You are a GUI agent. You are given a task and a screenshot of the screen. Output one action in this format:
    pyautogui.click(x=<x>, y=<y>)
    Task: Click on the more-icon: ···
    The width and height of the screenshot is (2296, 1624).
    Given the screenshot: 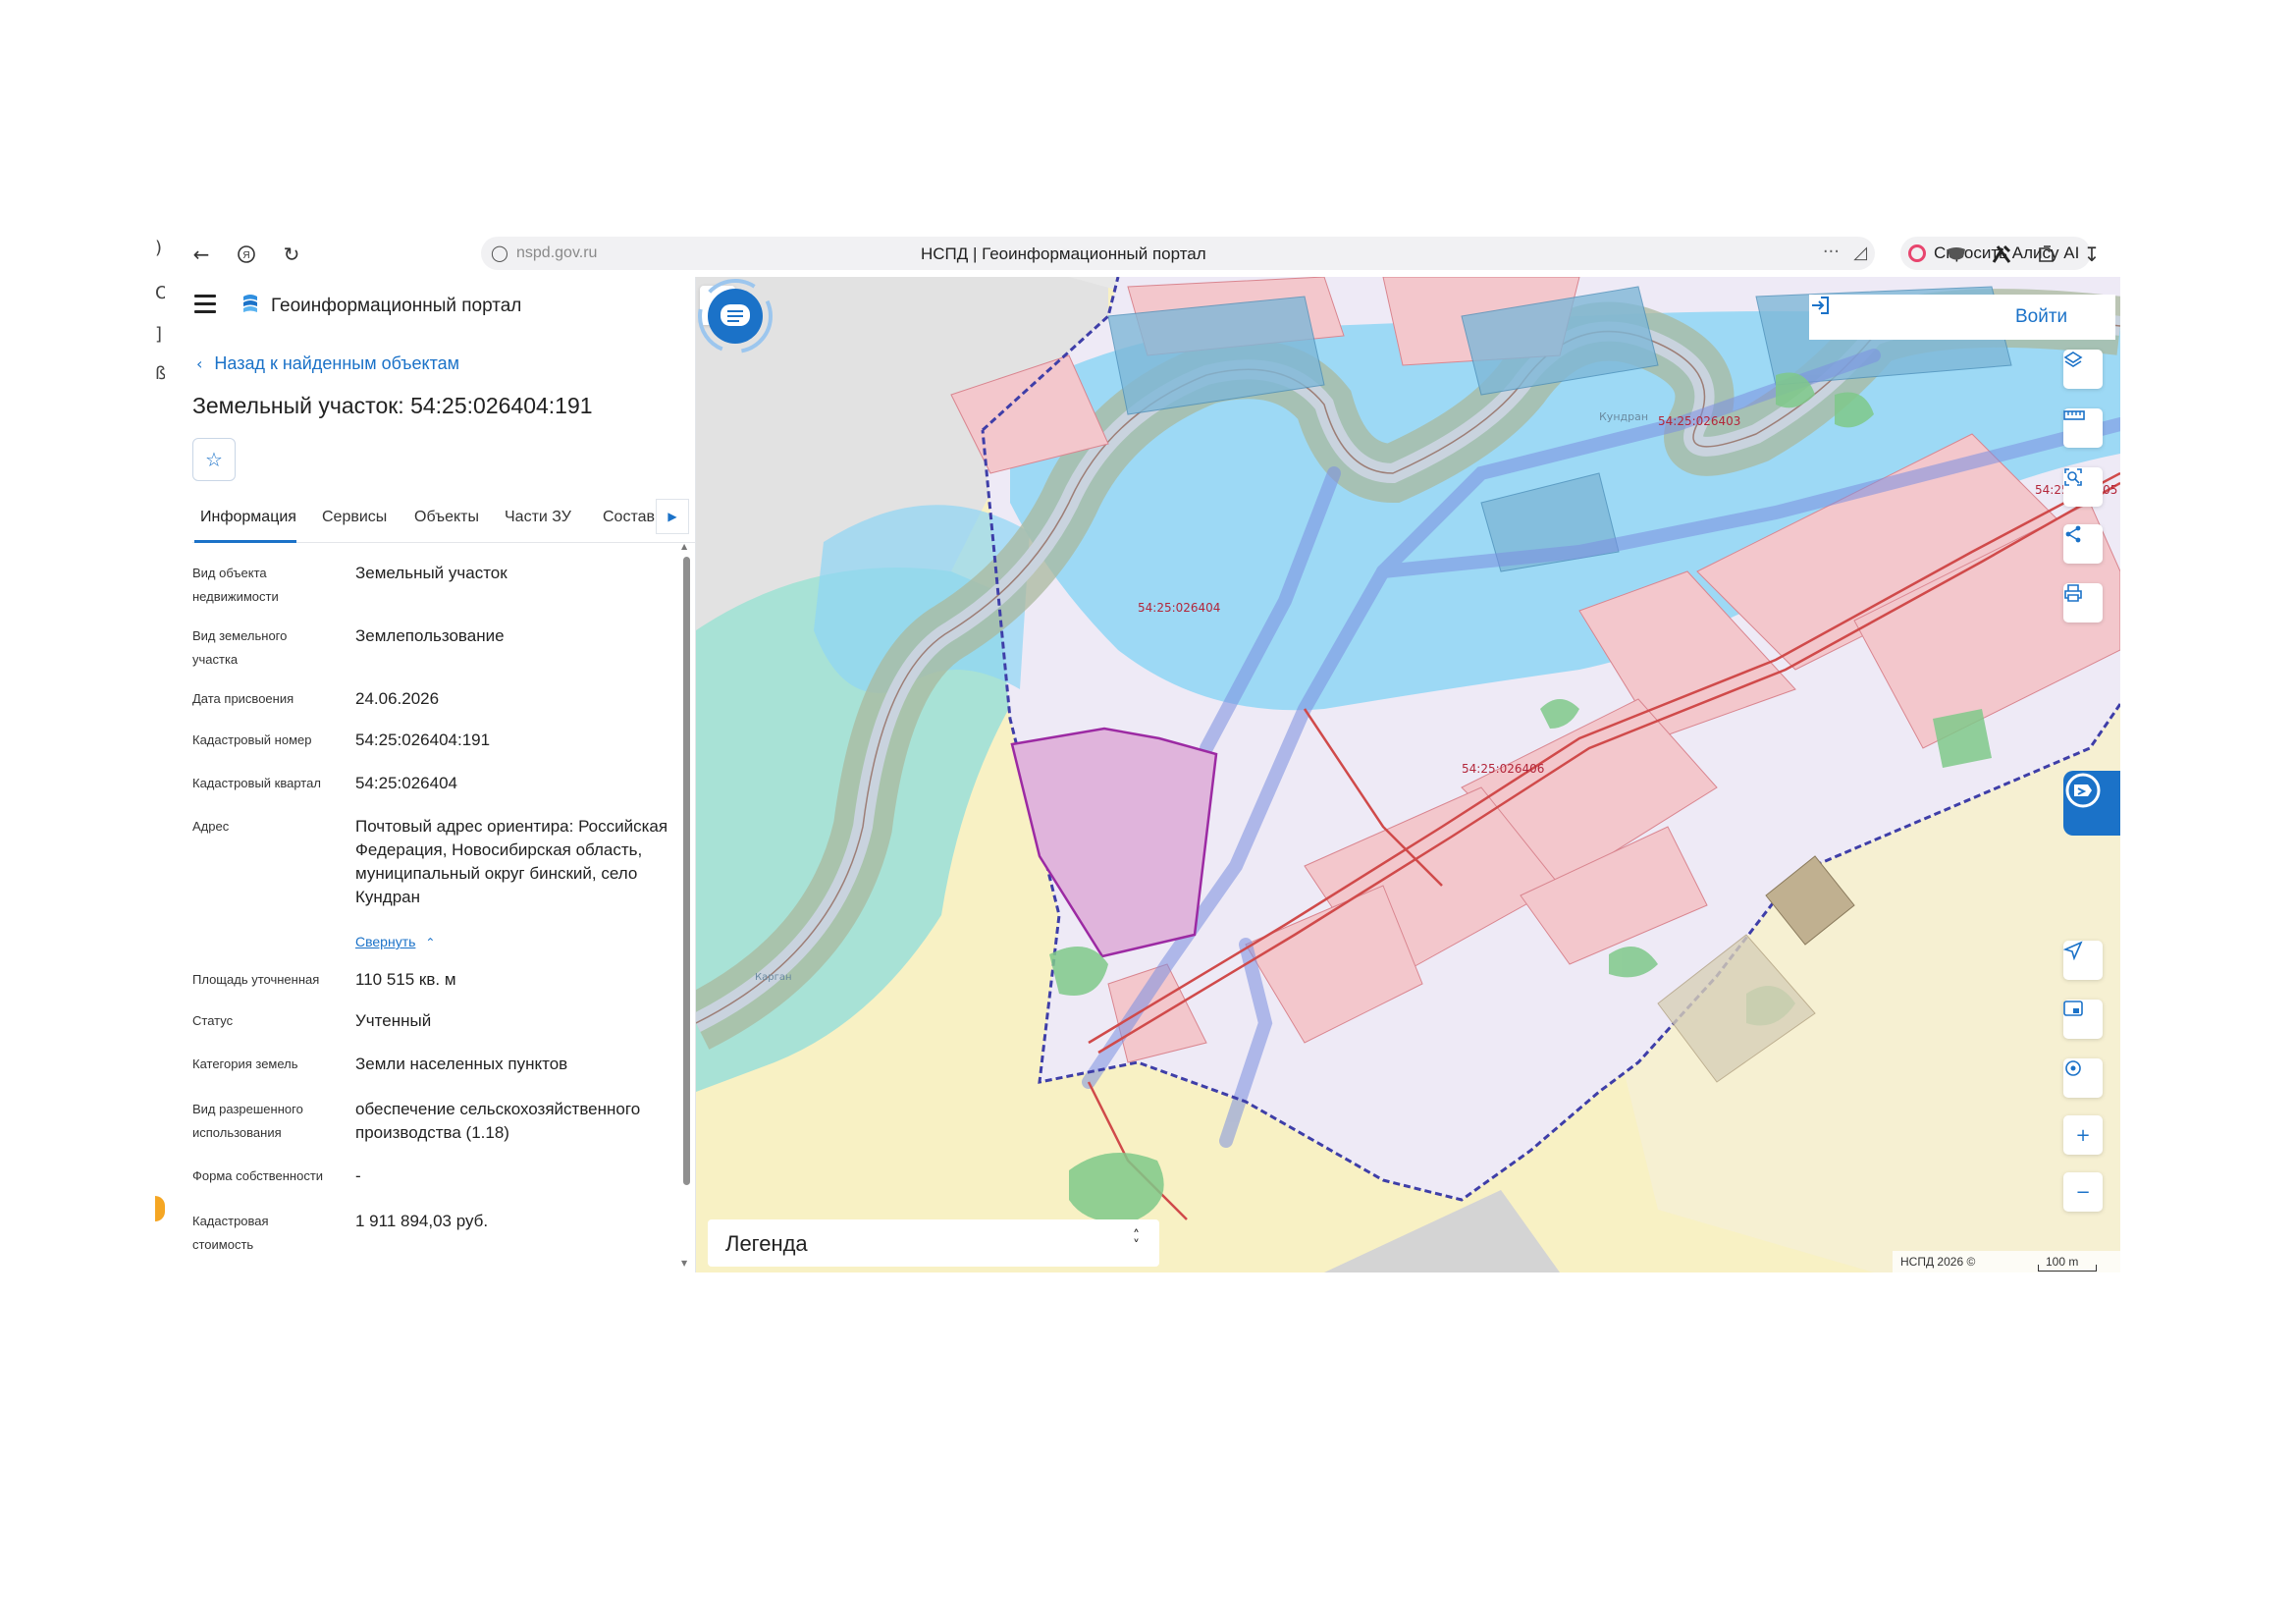 What is the action you would take?
    pyautogui.click(x=1832, y=252)
    